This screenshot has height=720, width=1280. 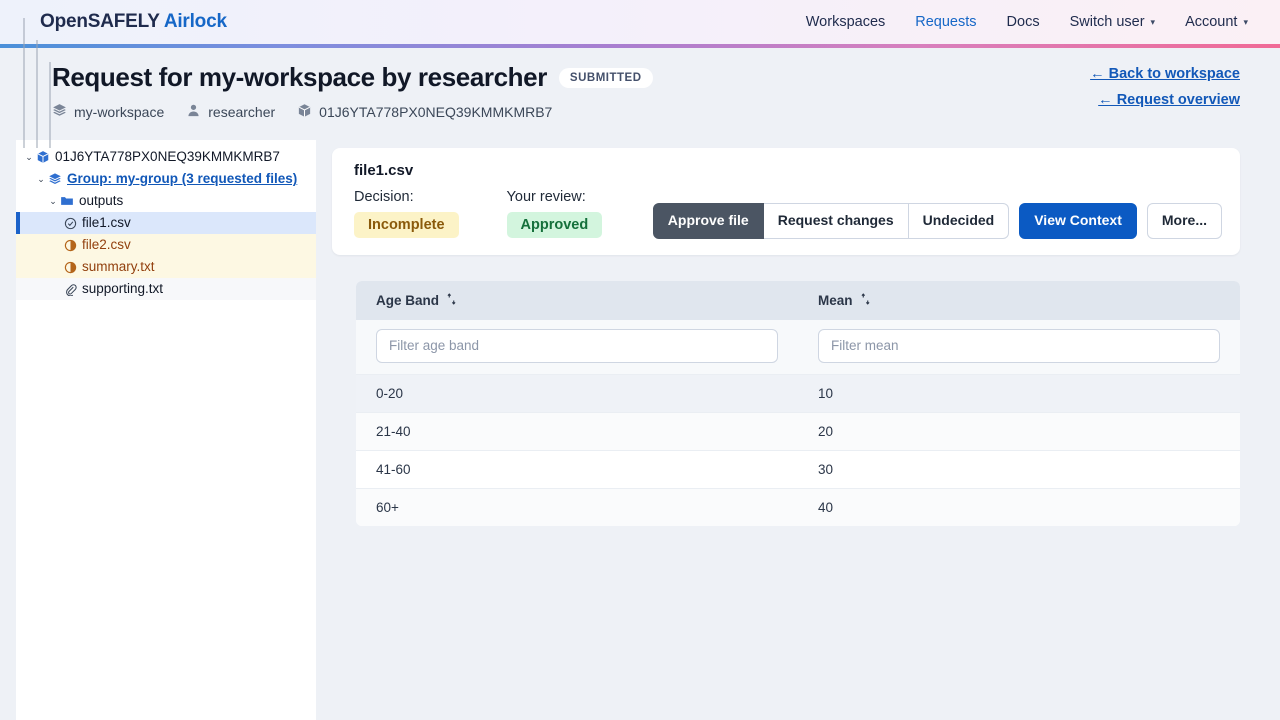 I want to click on filter-row, so click(x=798, y=346).